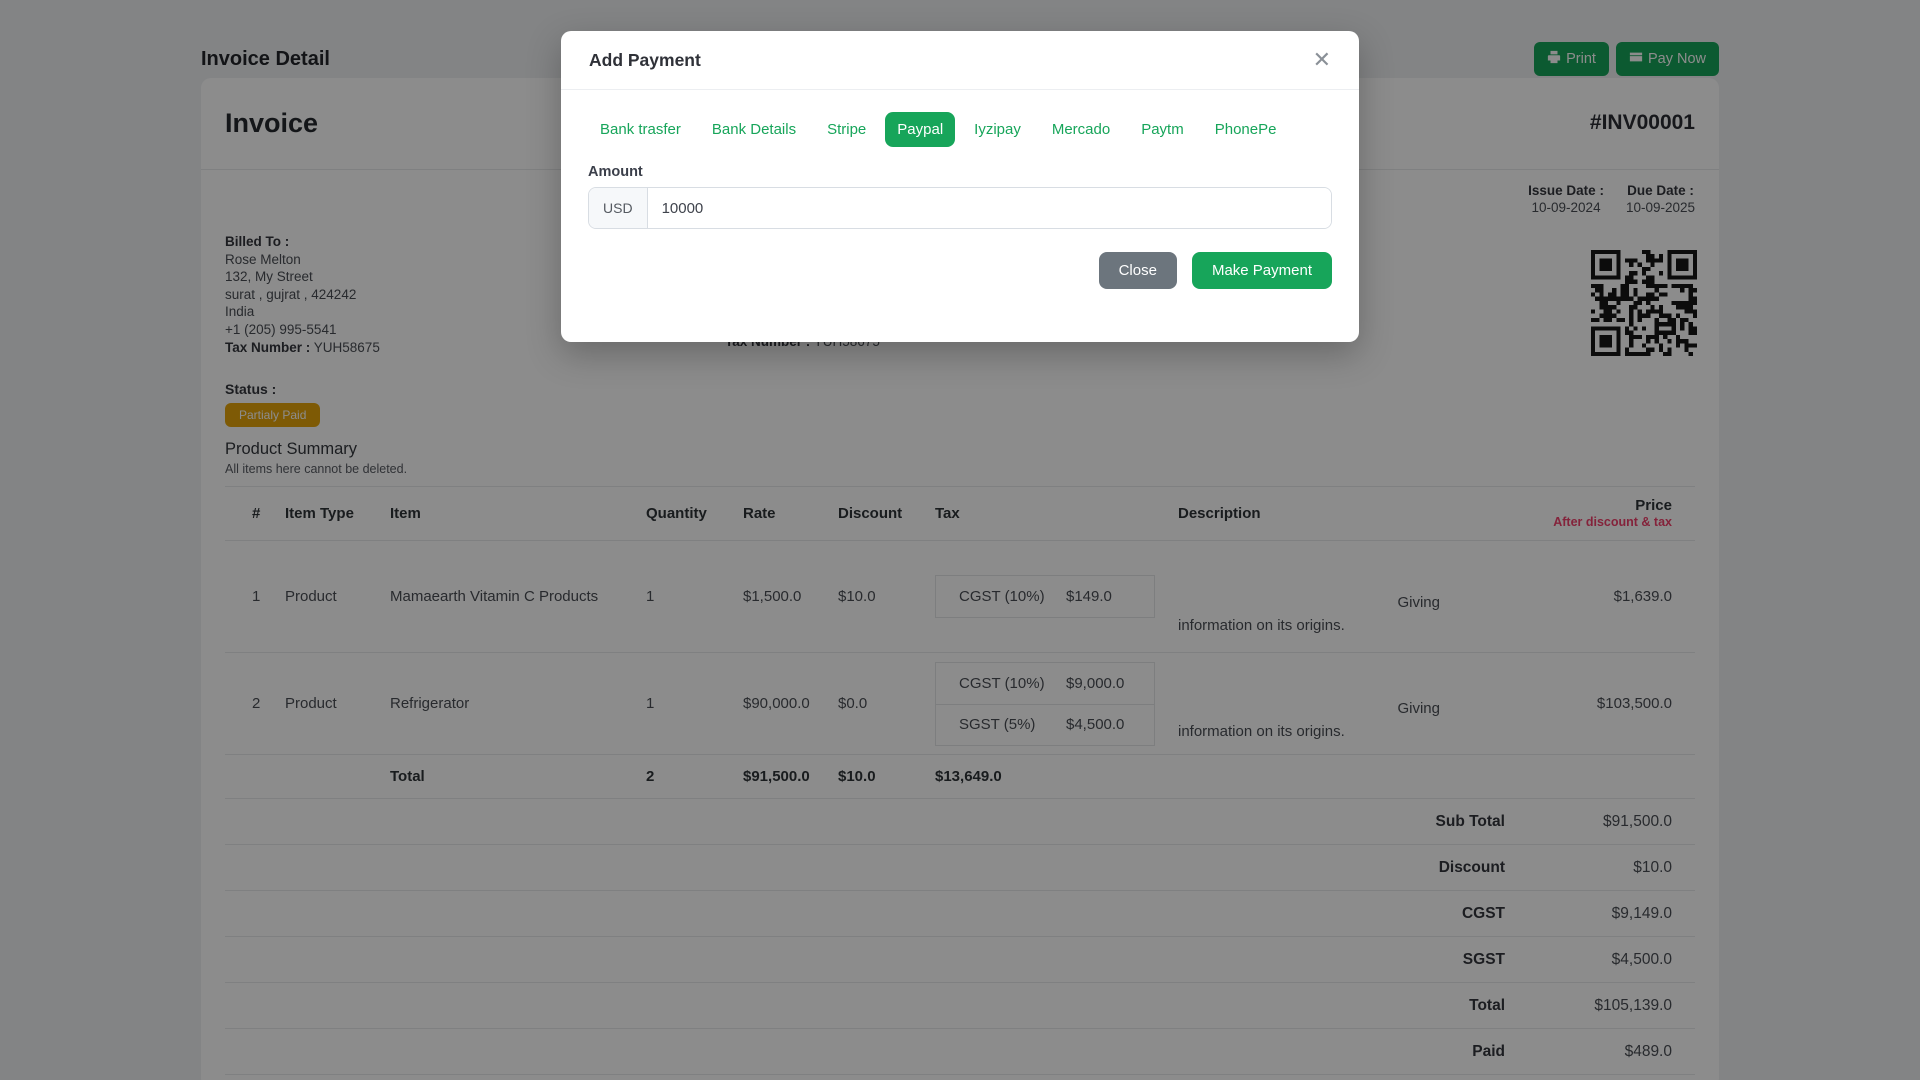  I want to click on tab-bank-transfer: Bank trasfer, so click(640, 129).